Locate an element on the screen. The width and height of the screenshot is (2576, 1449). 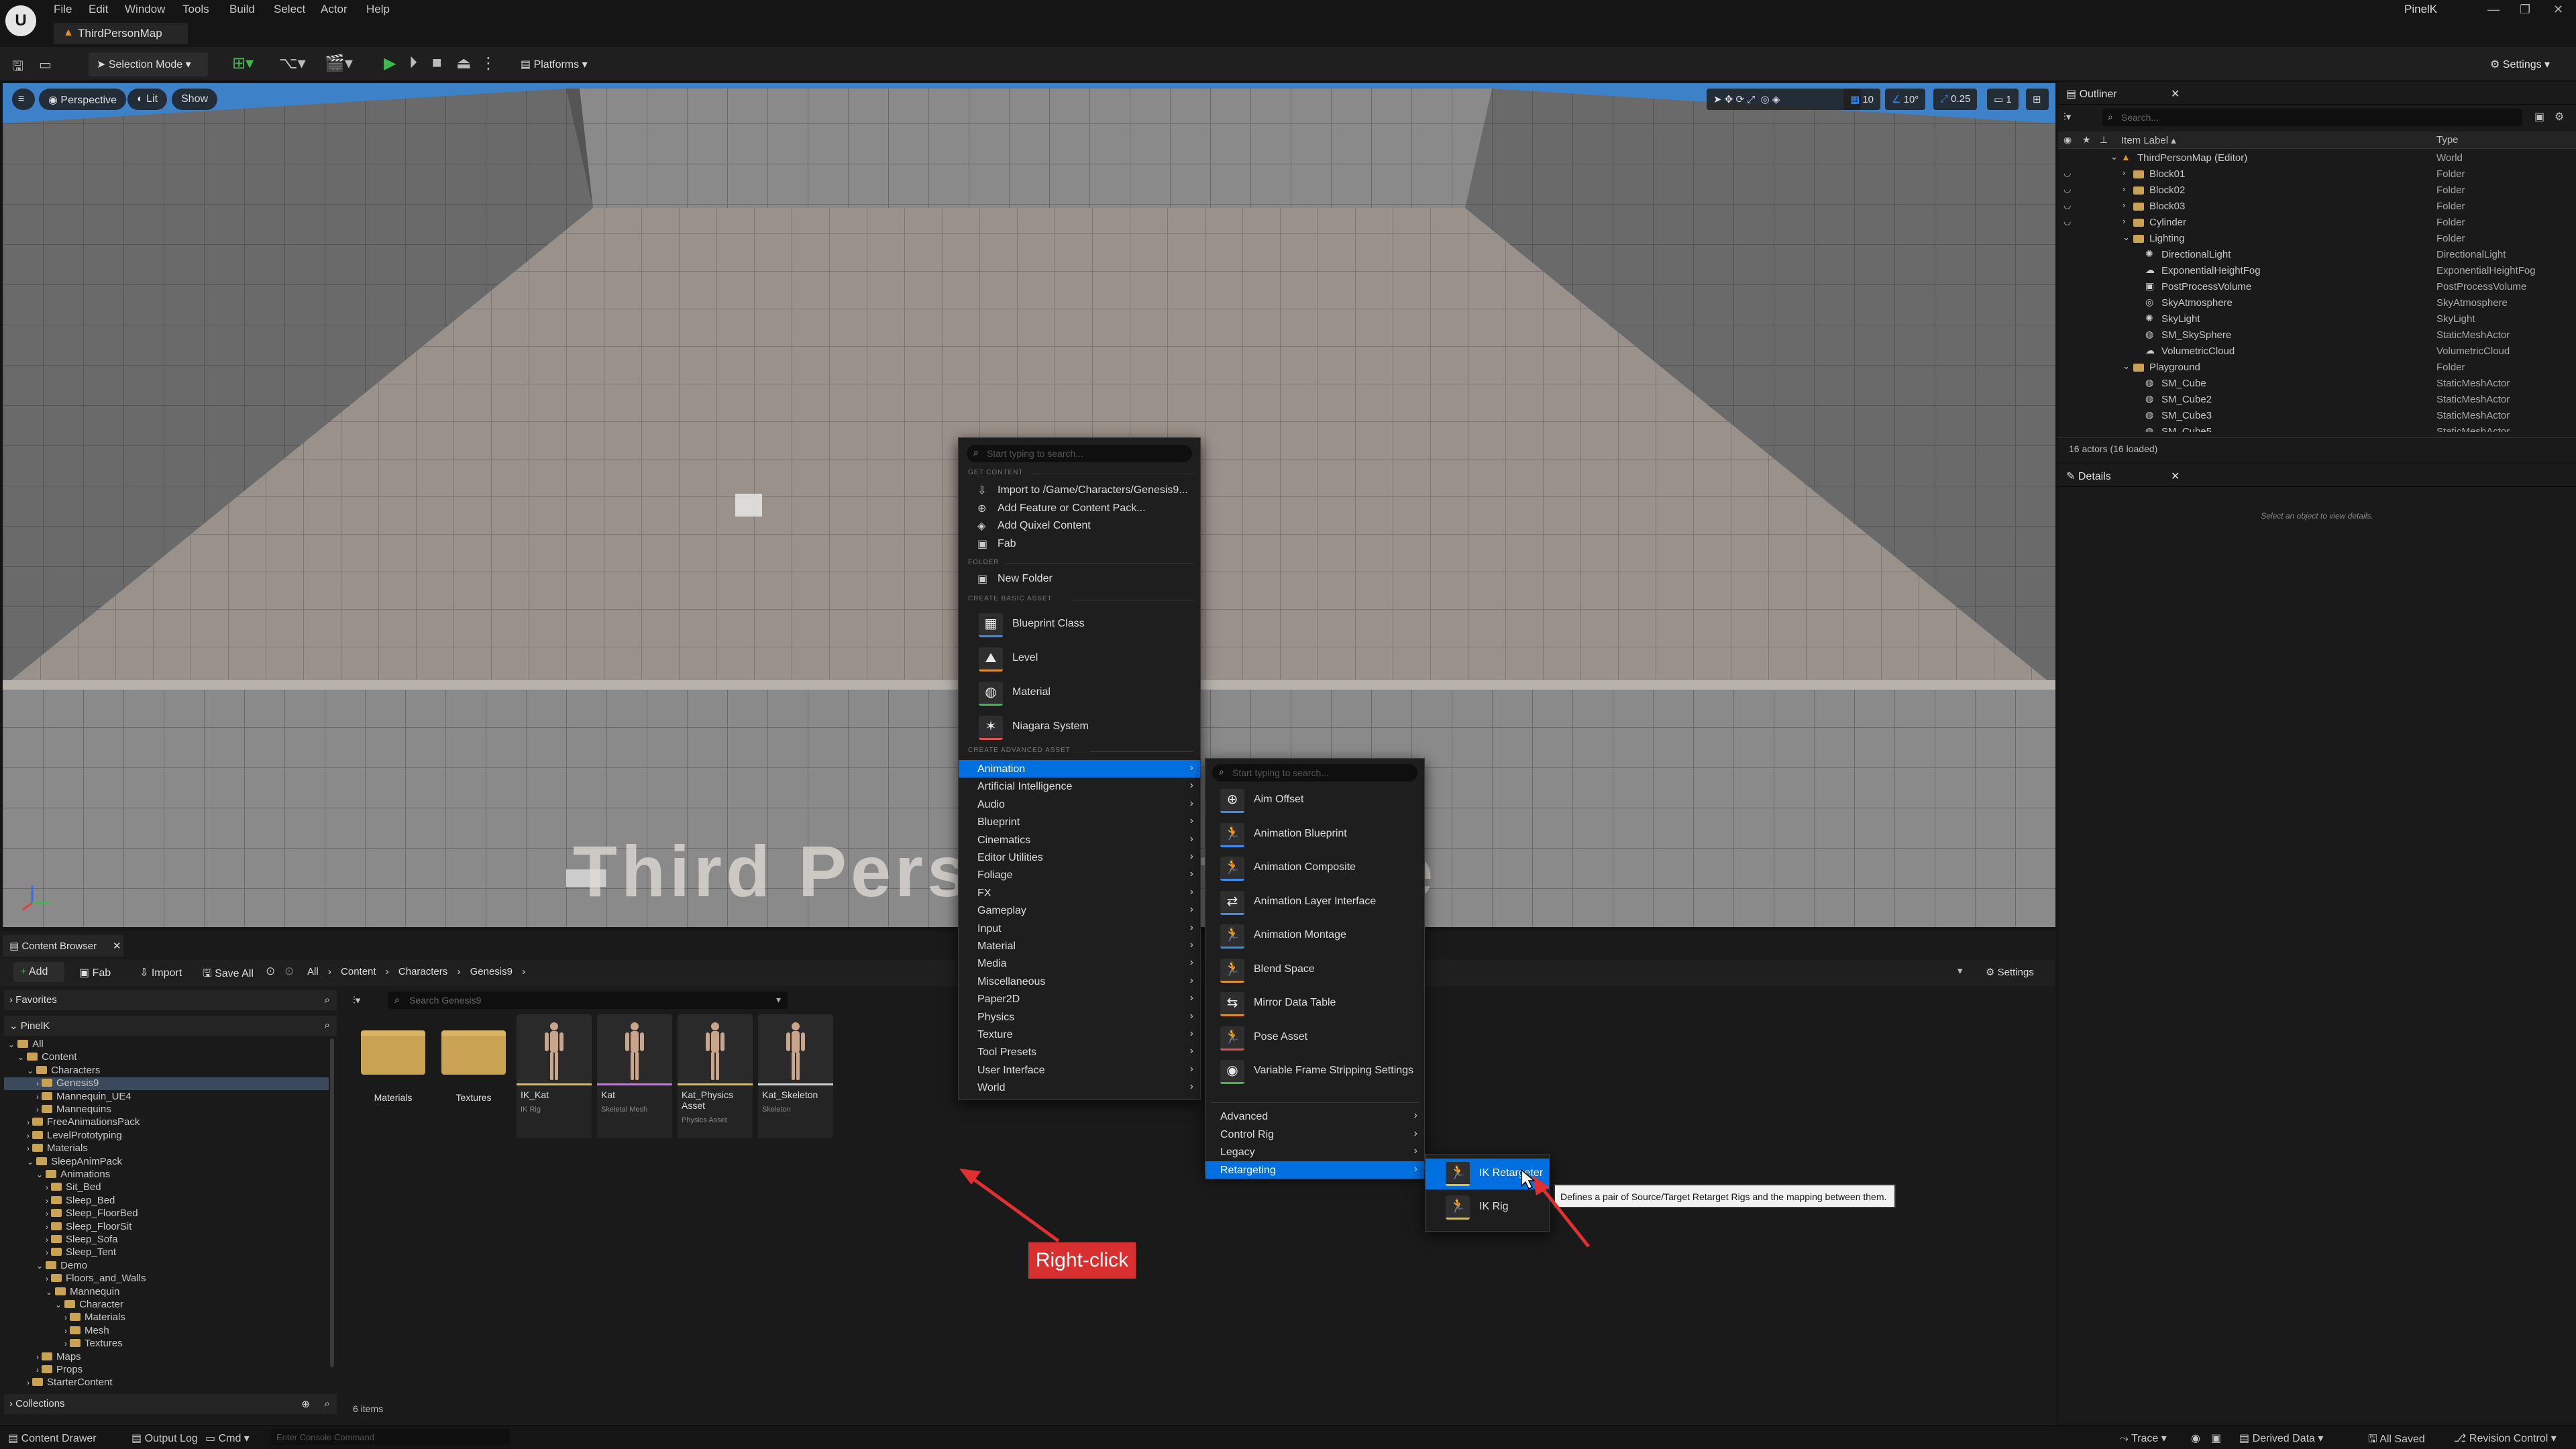
save-icon: 🖫 is located at coordinates (17, 67).